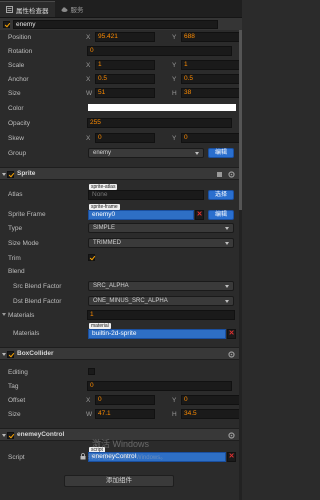 The width and height of the screenshot is (320, 500). What do you see at coordinates (125, 414) in the screenshot?
I see `collider-size-w-input: 47.1` at bounding box center [125, 414].